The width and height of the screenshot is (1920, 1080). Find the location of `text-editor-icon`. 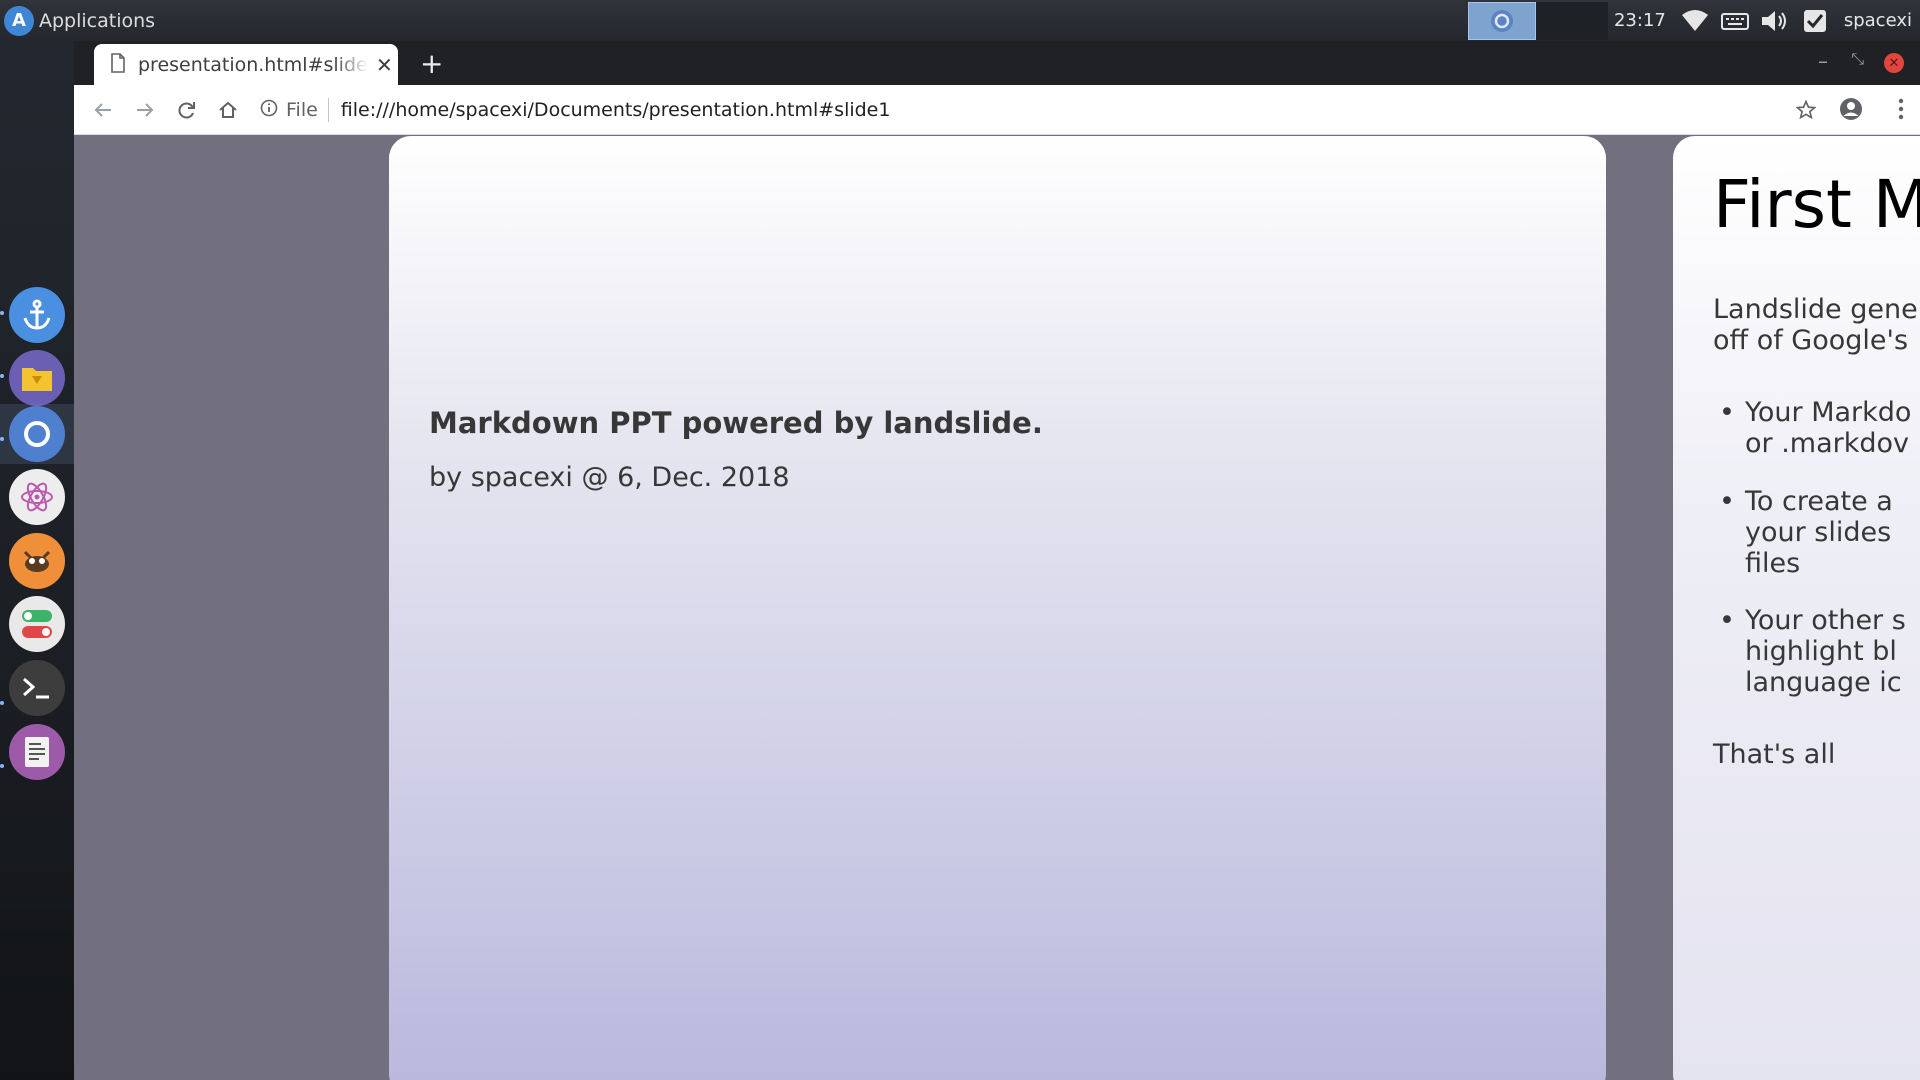

text-editor-icon is located at coordinates (37, 752).